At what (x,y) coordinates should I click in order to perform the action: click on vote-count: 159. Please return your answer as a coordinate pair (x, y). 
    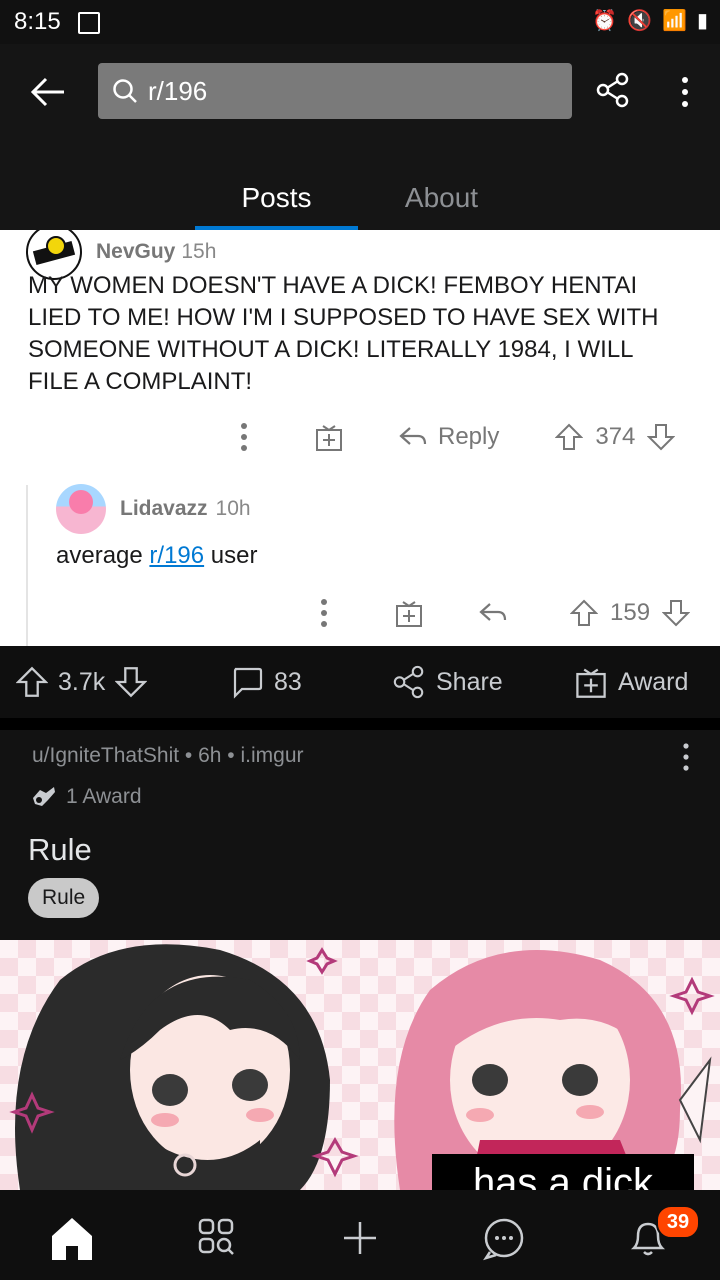
    Looking at the image, I should click on (630, 612).